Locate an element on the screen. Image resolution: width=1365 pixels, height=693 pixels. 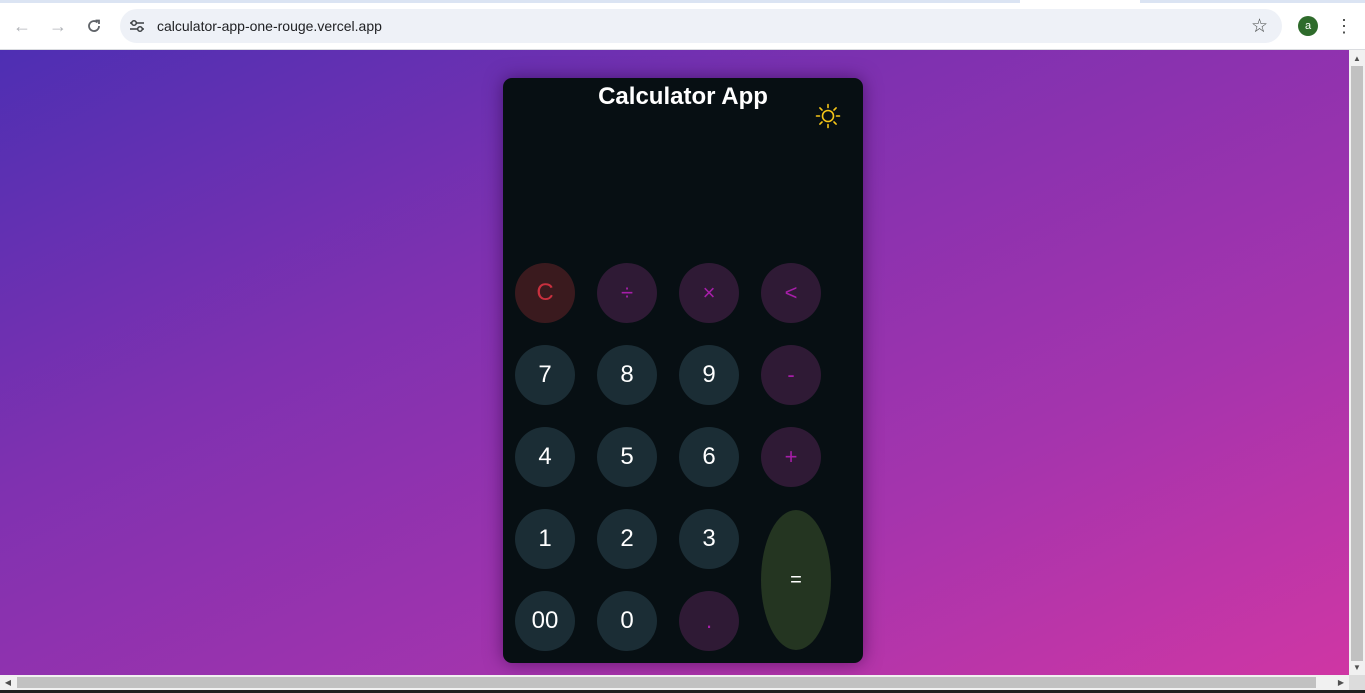
browser-menu-button: ⋮ is located at coordinates (1344, 26).